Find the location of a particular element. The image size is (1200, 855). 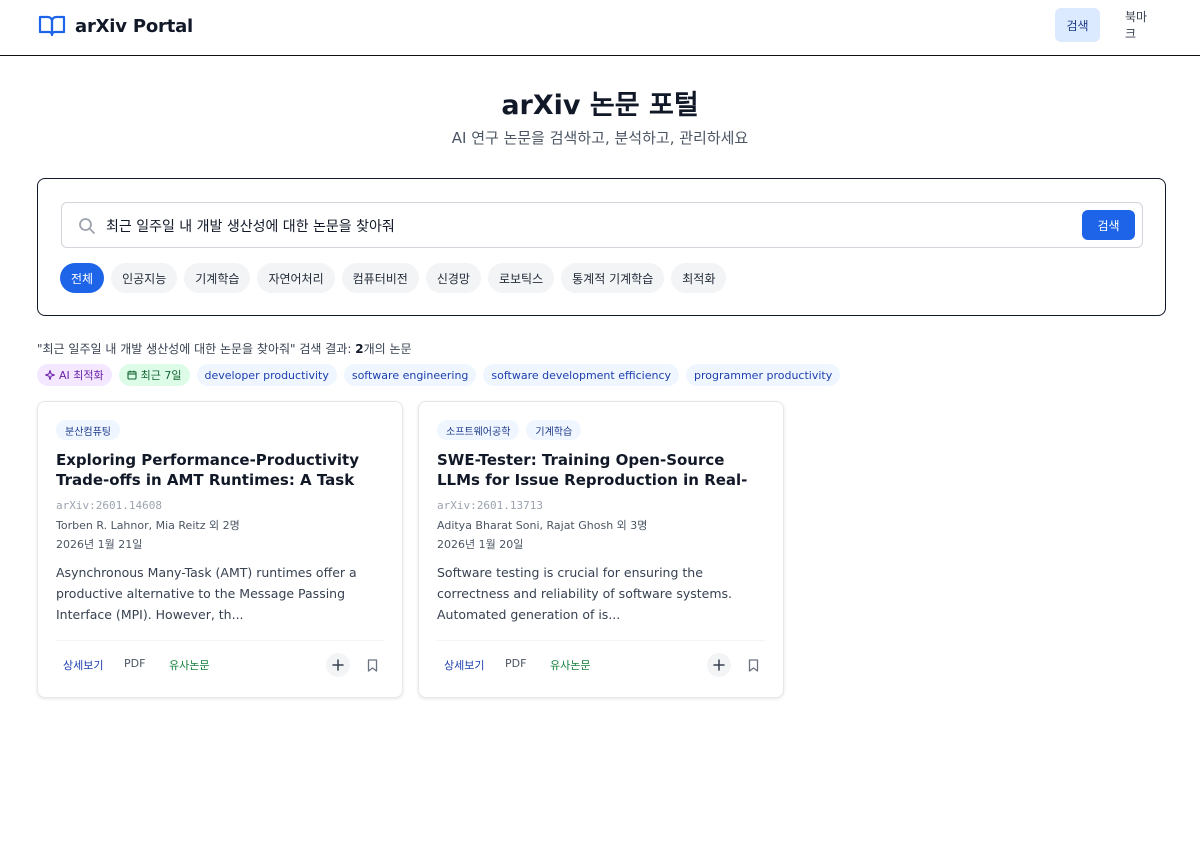

paper-authors: Aditya Bharat Soni, Rajat Ghosh 외 3명 is located at coordinates (542, 525).